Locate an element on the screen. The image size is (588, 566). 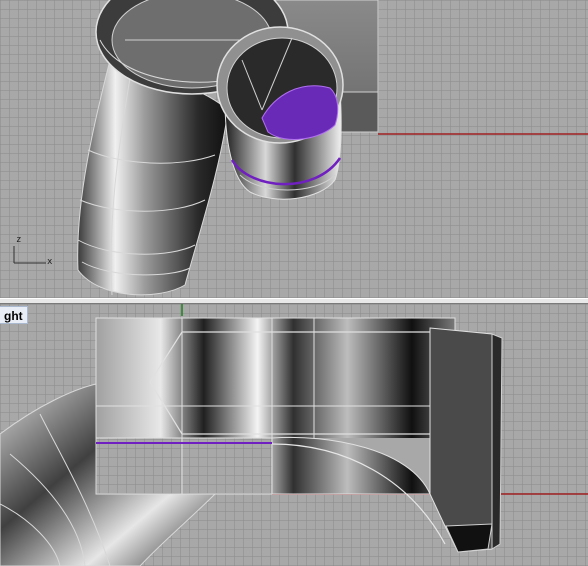
side-slab is located at coordinates (461, 440).